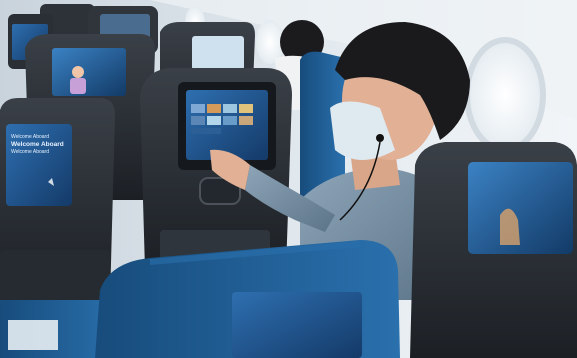  I want to click on earbud-icon, so click(380, 138).